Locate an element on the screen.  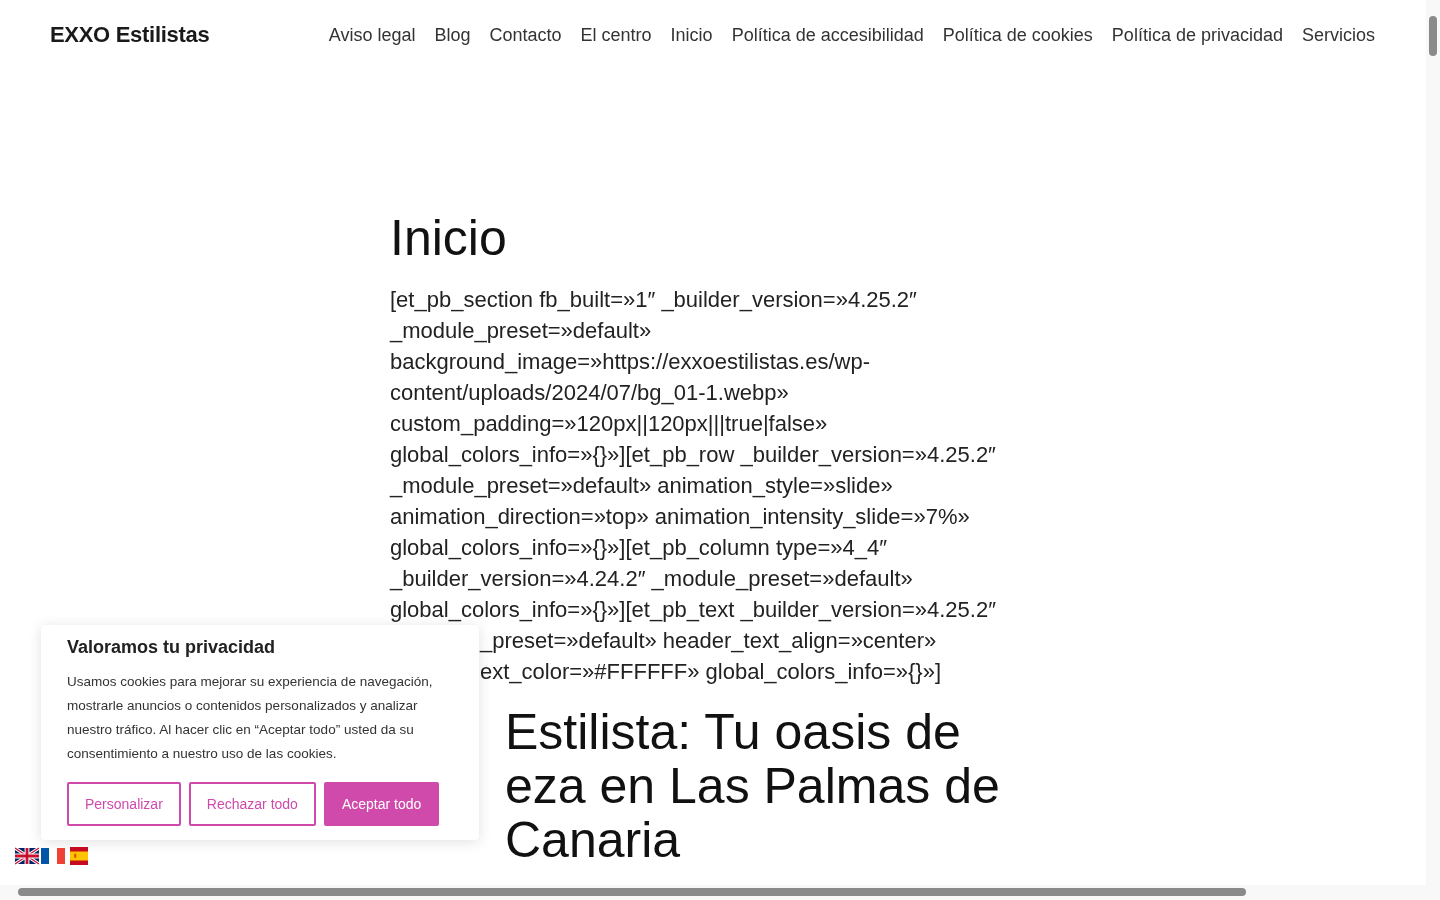
british-flag-icon is located at coordinates (27, 856).